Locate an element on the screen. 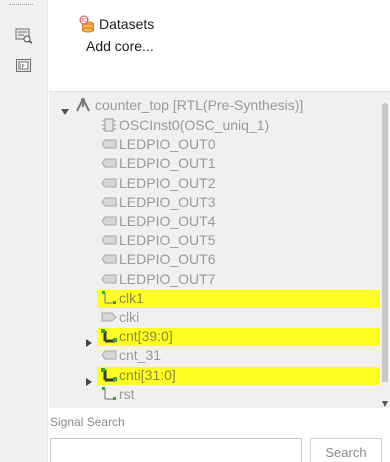  tree-row: LEDPIO_OUT0 is located at coordinates (215, 144).